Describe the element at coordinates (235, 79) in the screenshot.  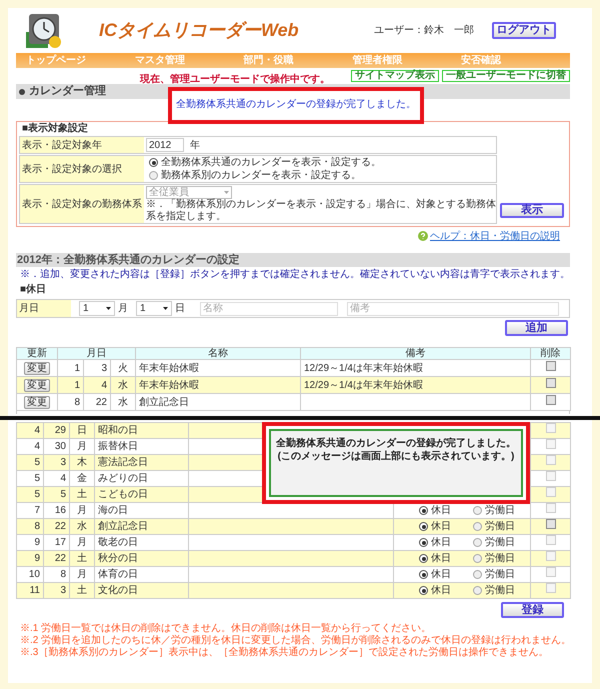
I see `mode-notice: 現在、管理ユーザーモードで操作中です。` at that location.